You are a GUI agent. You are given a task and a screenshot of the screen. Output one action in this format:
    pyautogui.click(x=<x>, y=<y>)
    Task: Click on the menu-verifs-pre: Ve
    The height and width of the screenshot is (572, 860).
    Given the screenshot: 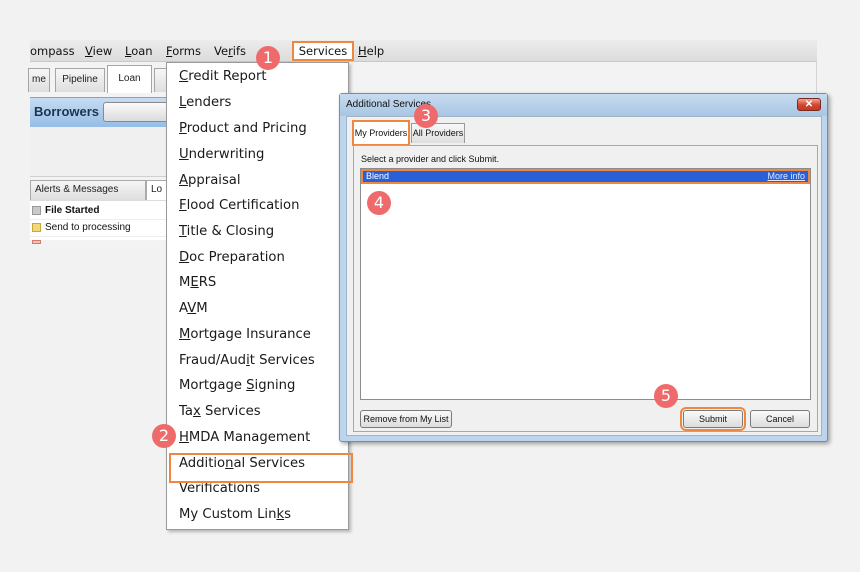 What is the action you would take?
    pyautogui.click(x=221, y=51)
    